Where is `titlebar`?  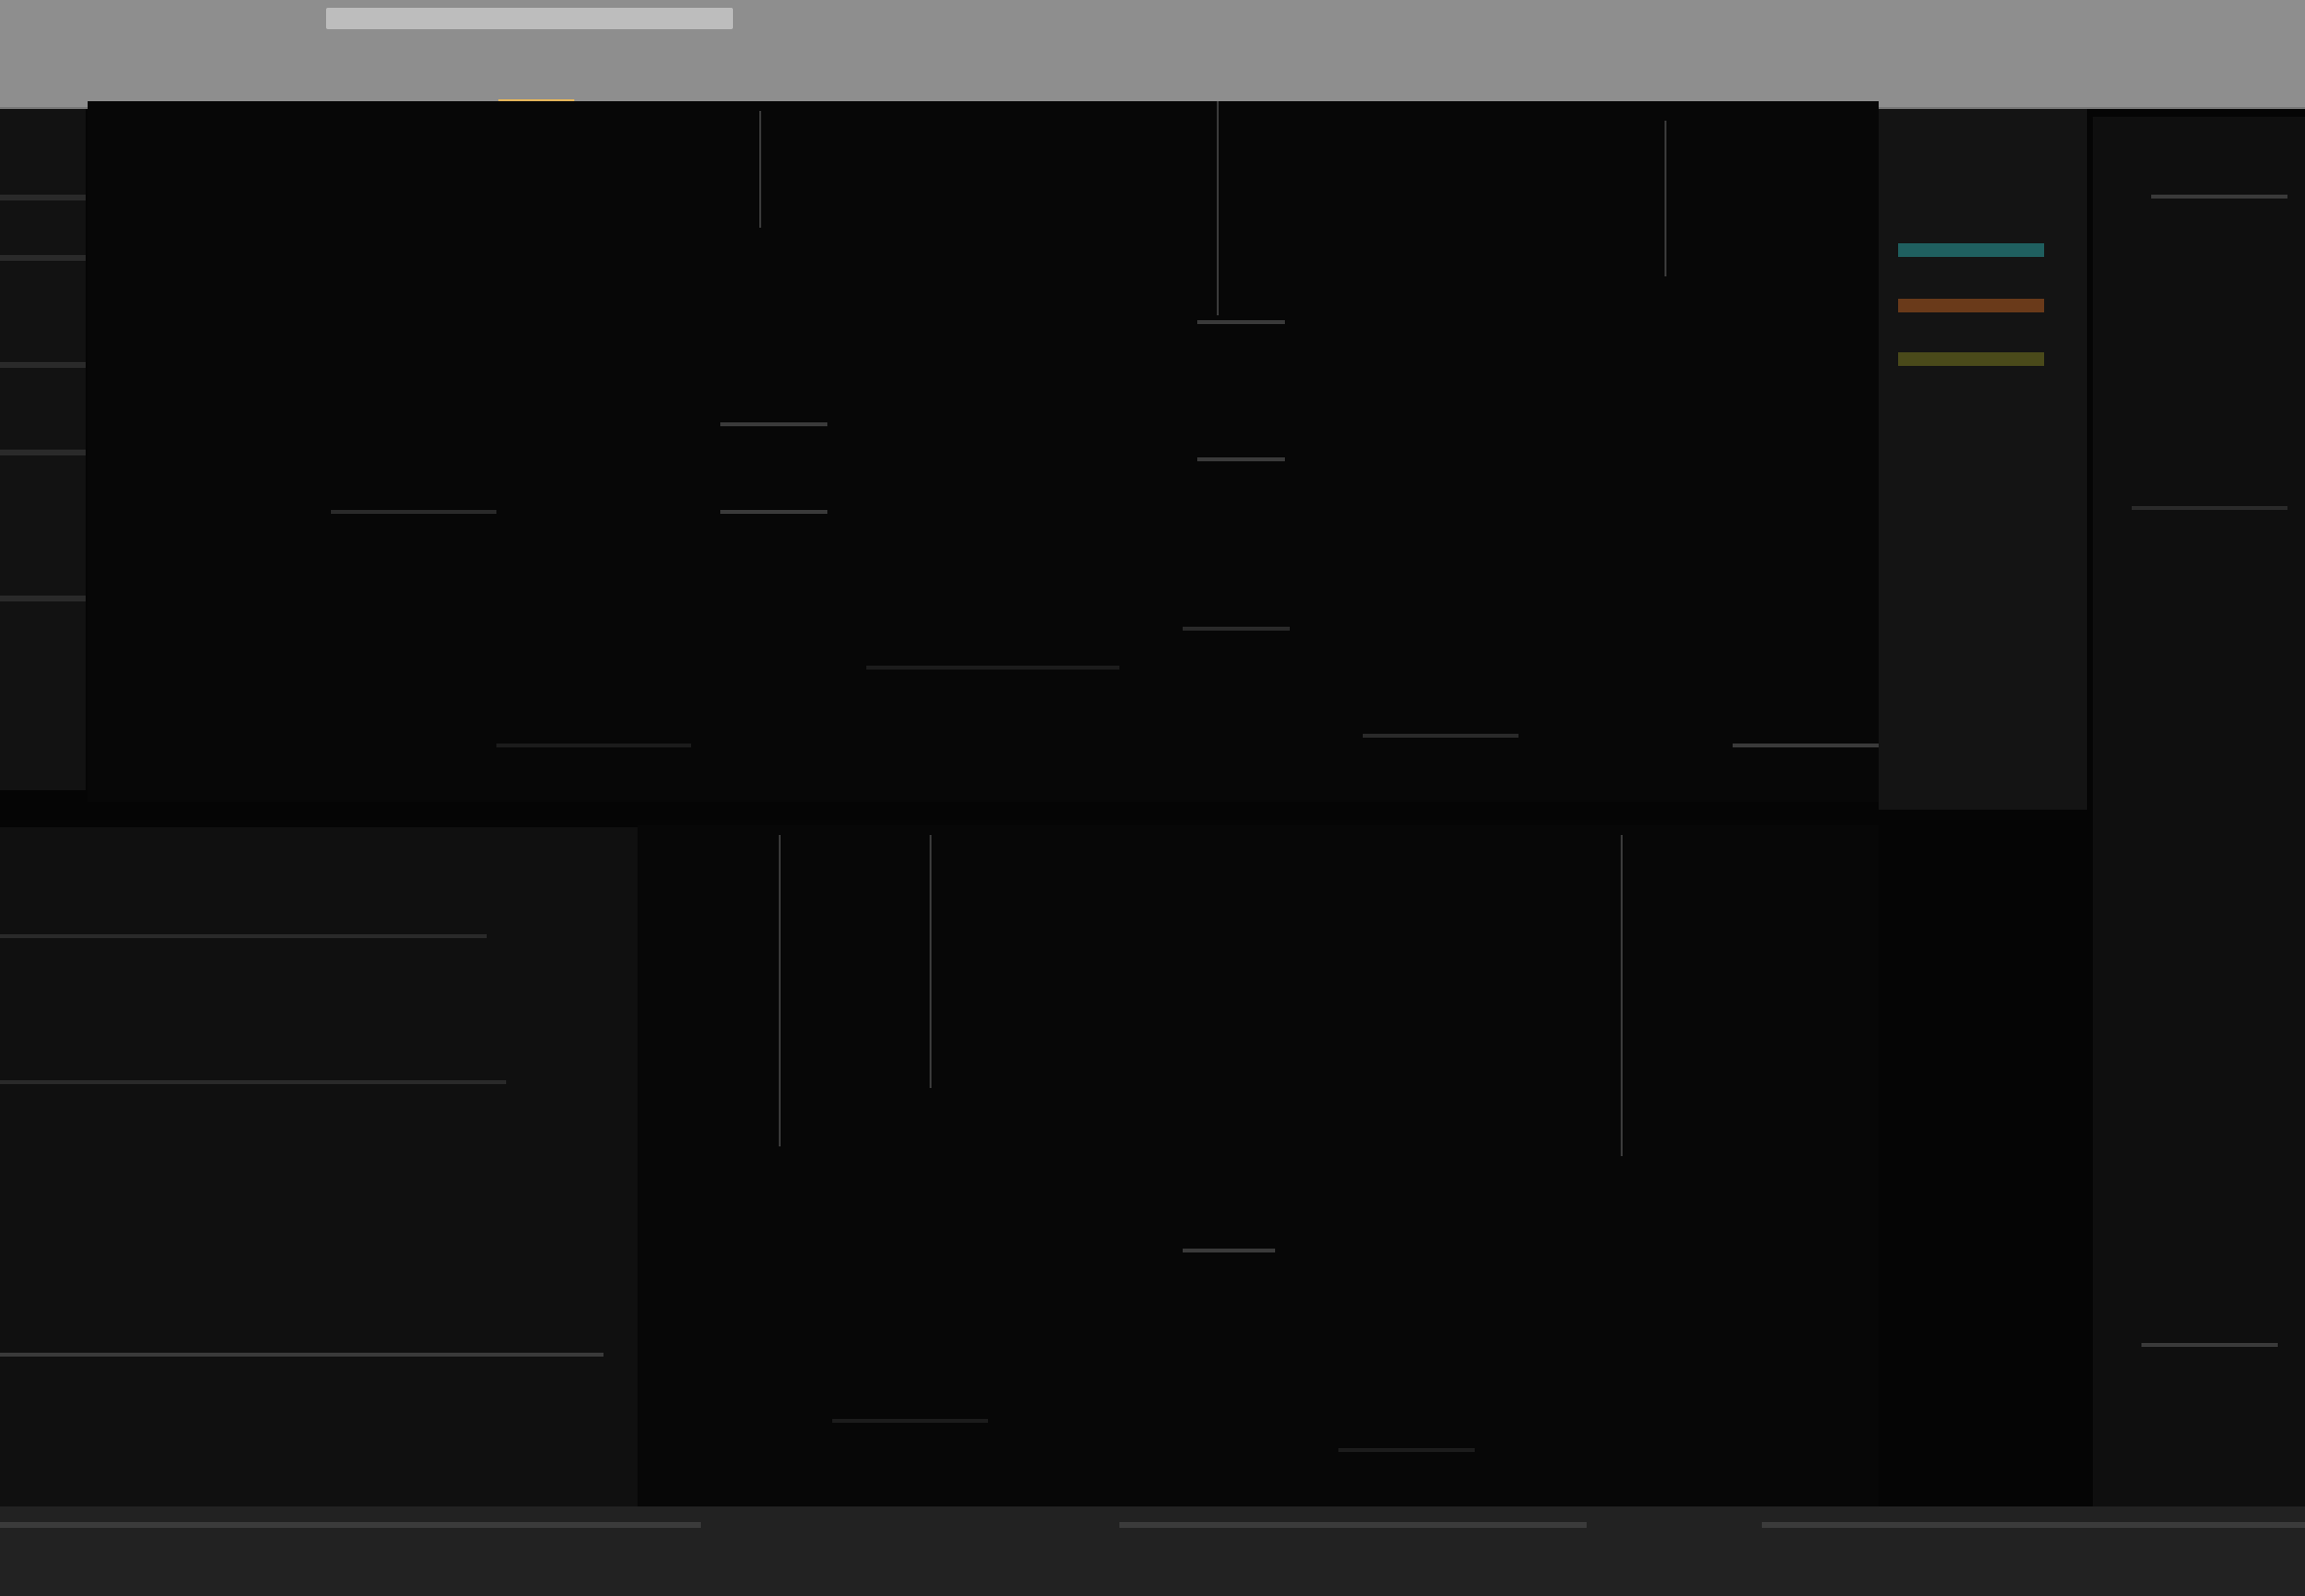
titlebar is located at coordinates (1152, 55).